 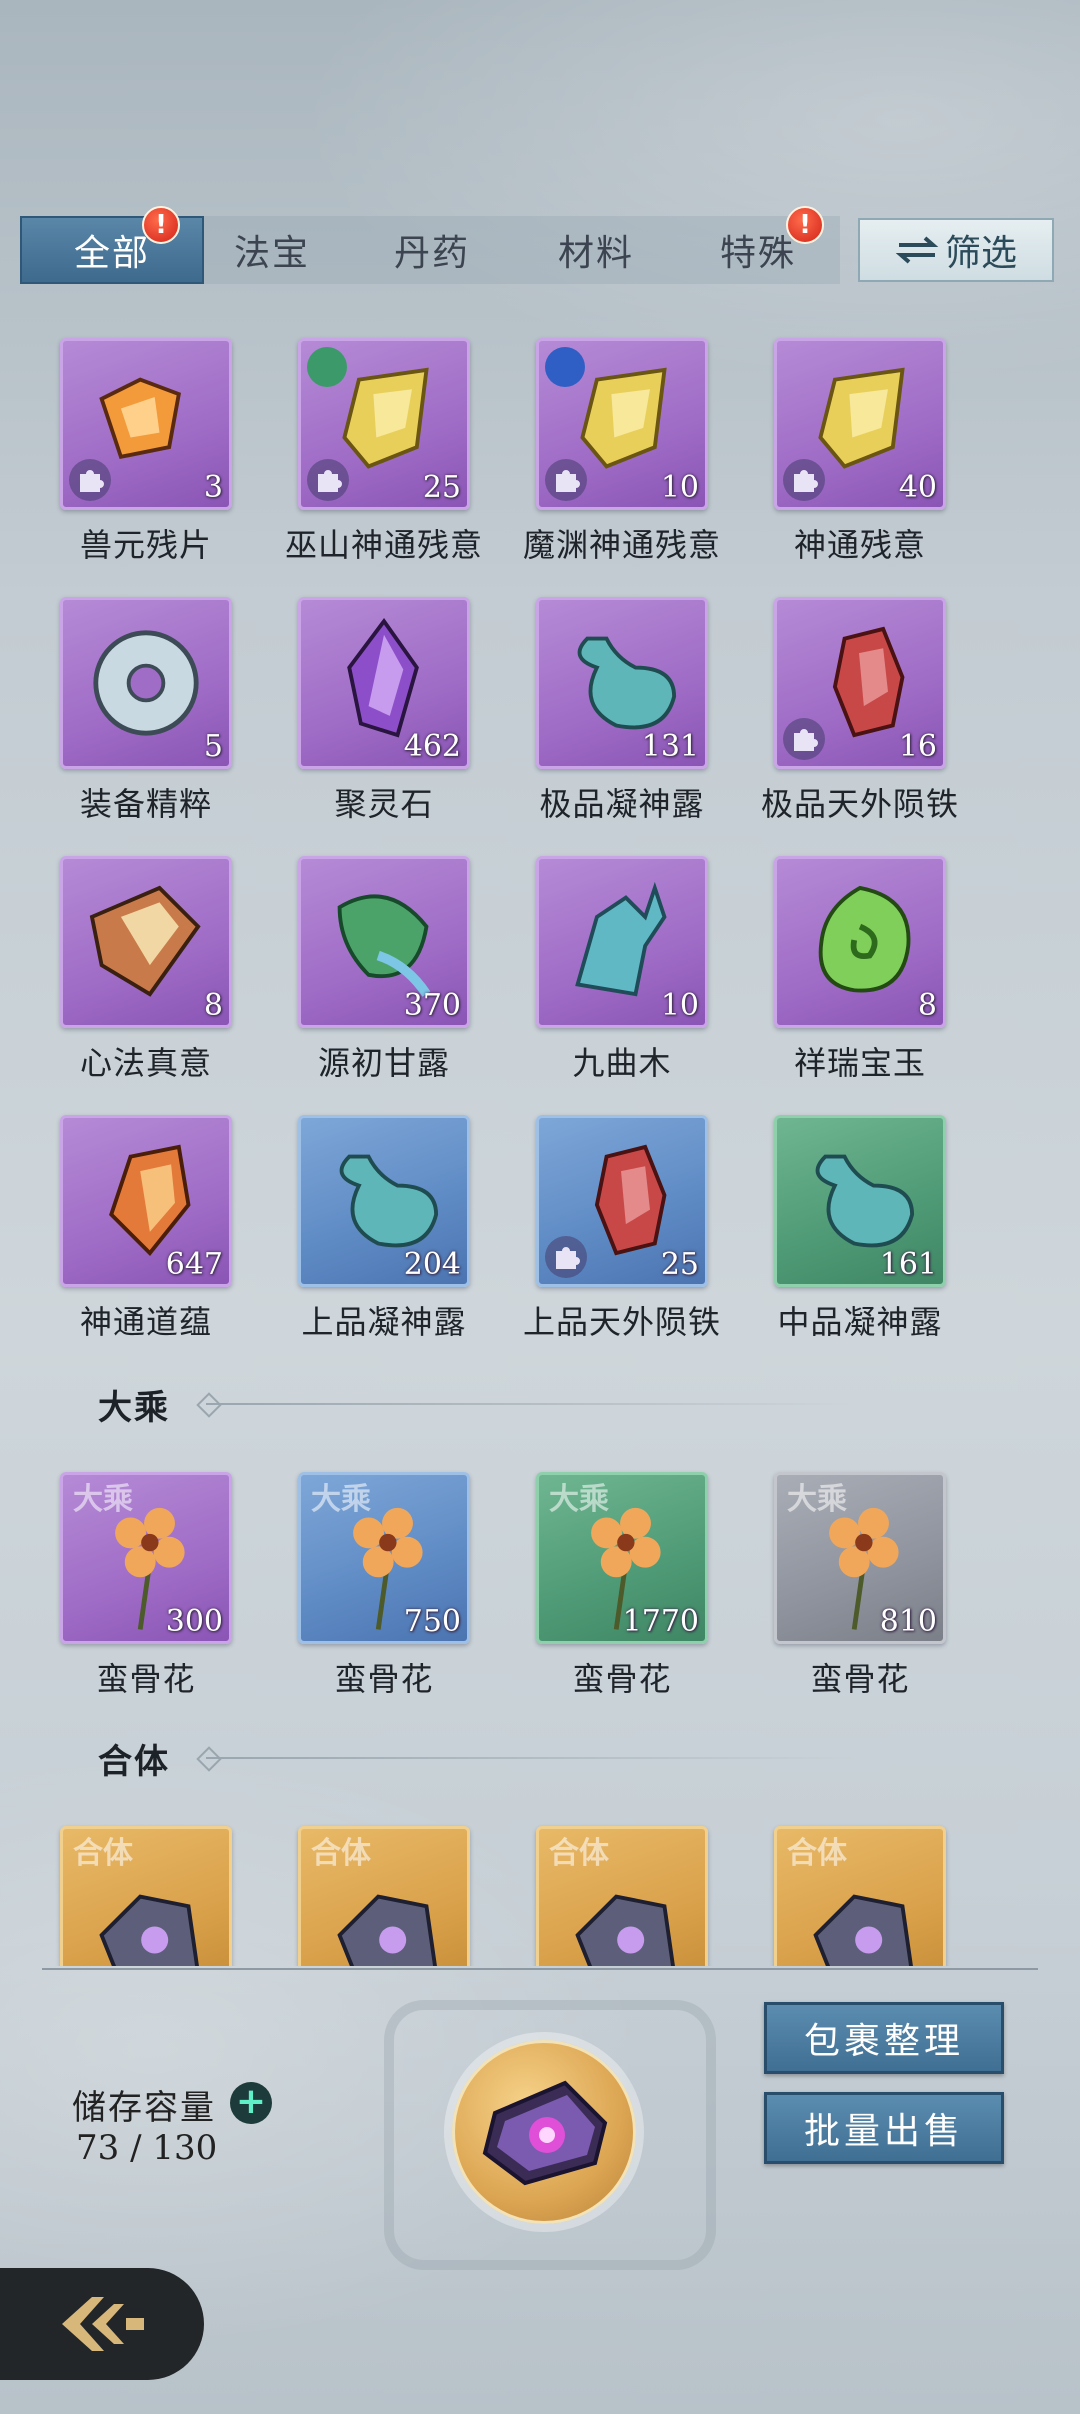 I want to click on section-divider-line, so click(x=531, y=1404).